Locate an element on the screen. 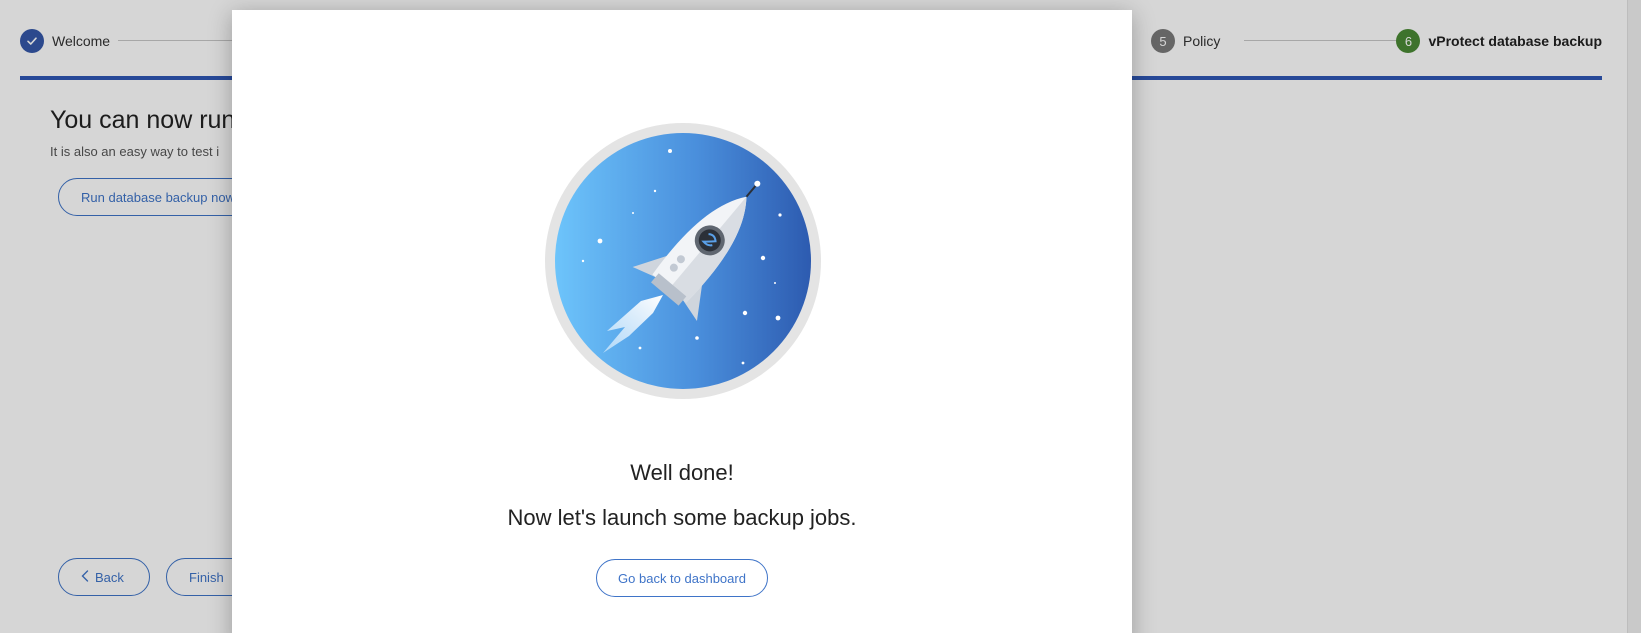 The height and width of the screenshot is (633, 1641). button-label: Go back to dashboard is located at coordinates (682, 578).